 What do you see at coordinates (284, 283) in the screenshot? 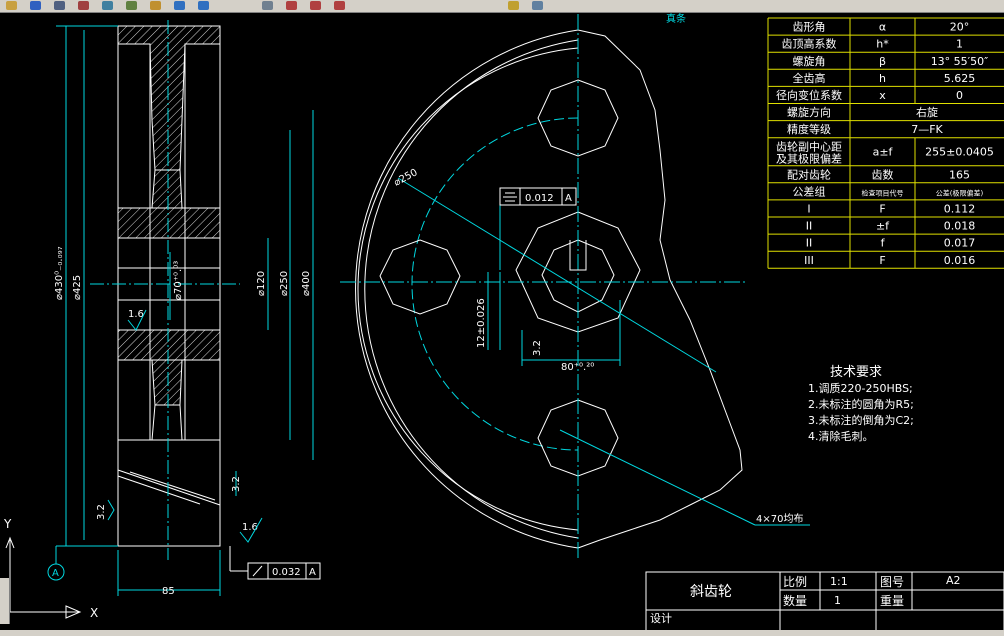
I see `dim-d250: ⌀250` at bounding box center [284, 283].